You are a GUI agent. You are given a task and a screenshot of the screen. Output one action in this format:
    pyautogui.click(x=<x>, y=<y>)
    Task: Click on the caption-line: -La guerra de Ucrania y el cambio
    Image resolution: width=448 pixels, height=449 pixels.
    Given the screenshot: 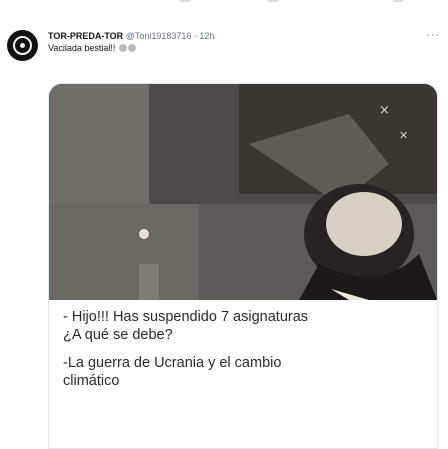 What is the action you would take?
    pyautogui.click(x=172, y=363)
    